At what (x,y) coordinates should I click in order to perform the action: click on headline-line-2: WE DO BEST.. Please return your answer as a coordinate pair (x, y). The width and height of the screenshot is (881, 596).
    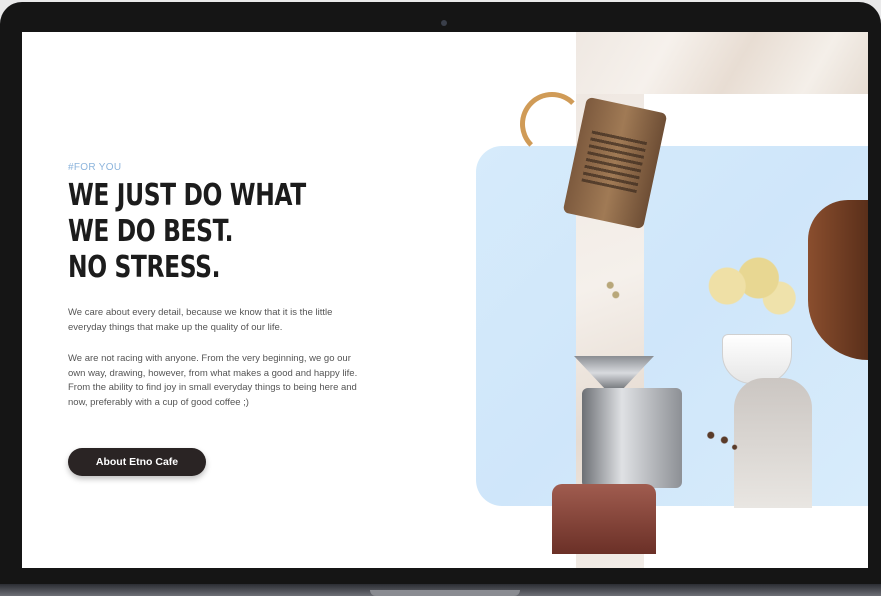
    Looking at the image, I should click on (151, 231).